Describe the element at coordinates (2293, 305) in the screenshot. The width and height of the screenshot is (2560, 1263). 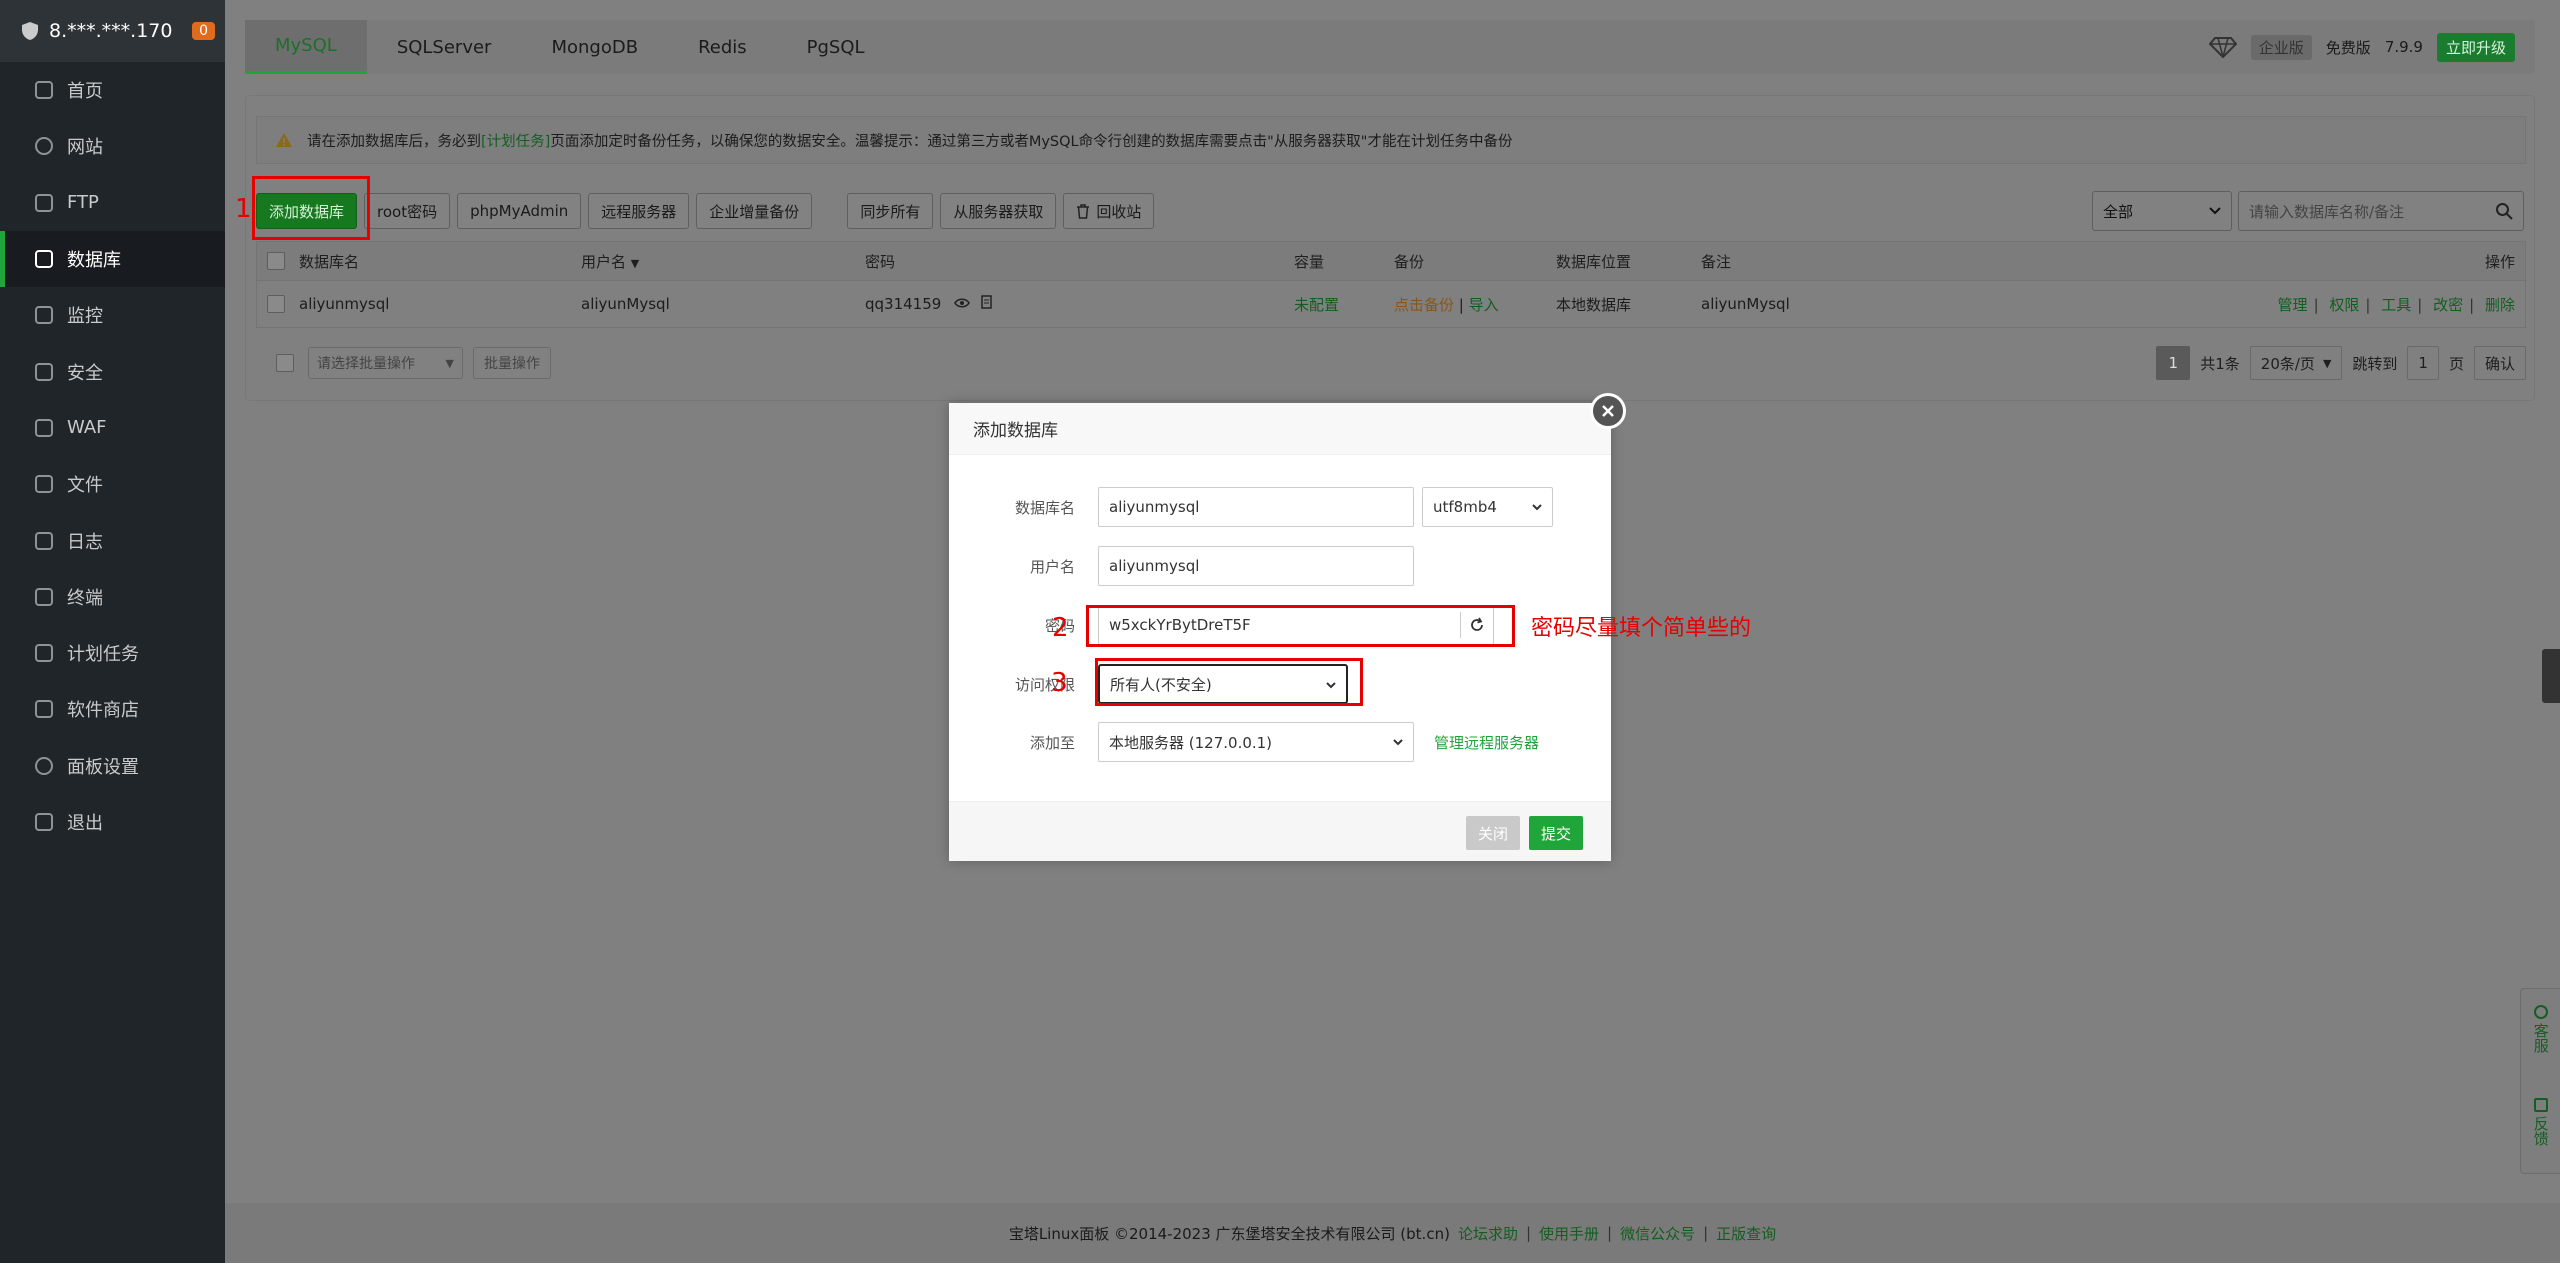
I see `manage-link: 管理` at that location.